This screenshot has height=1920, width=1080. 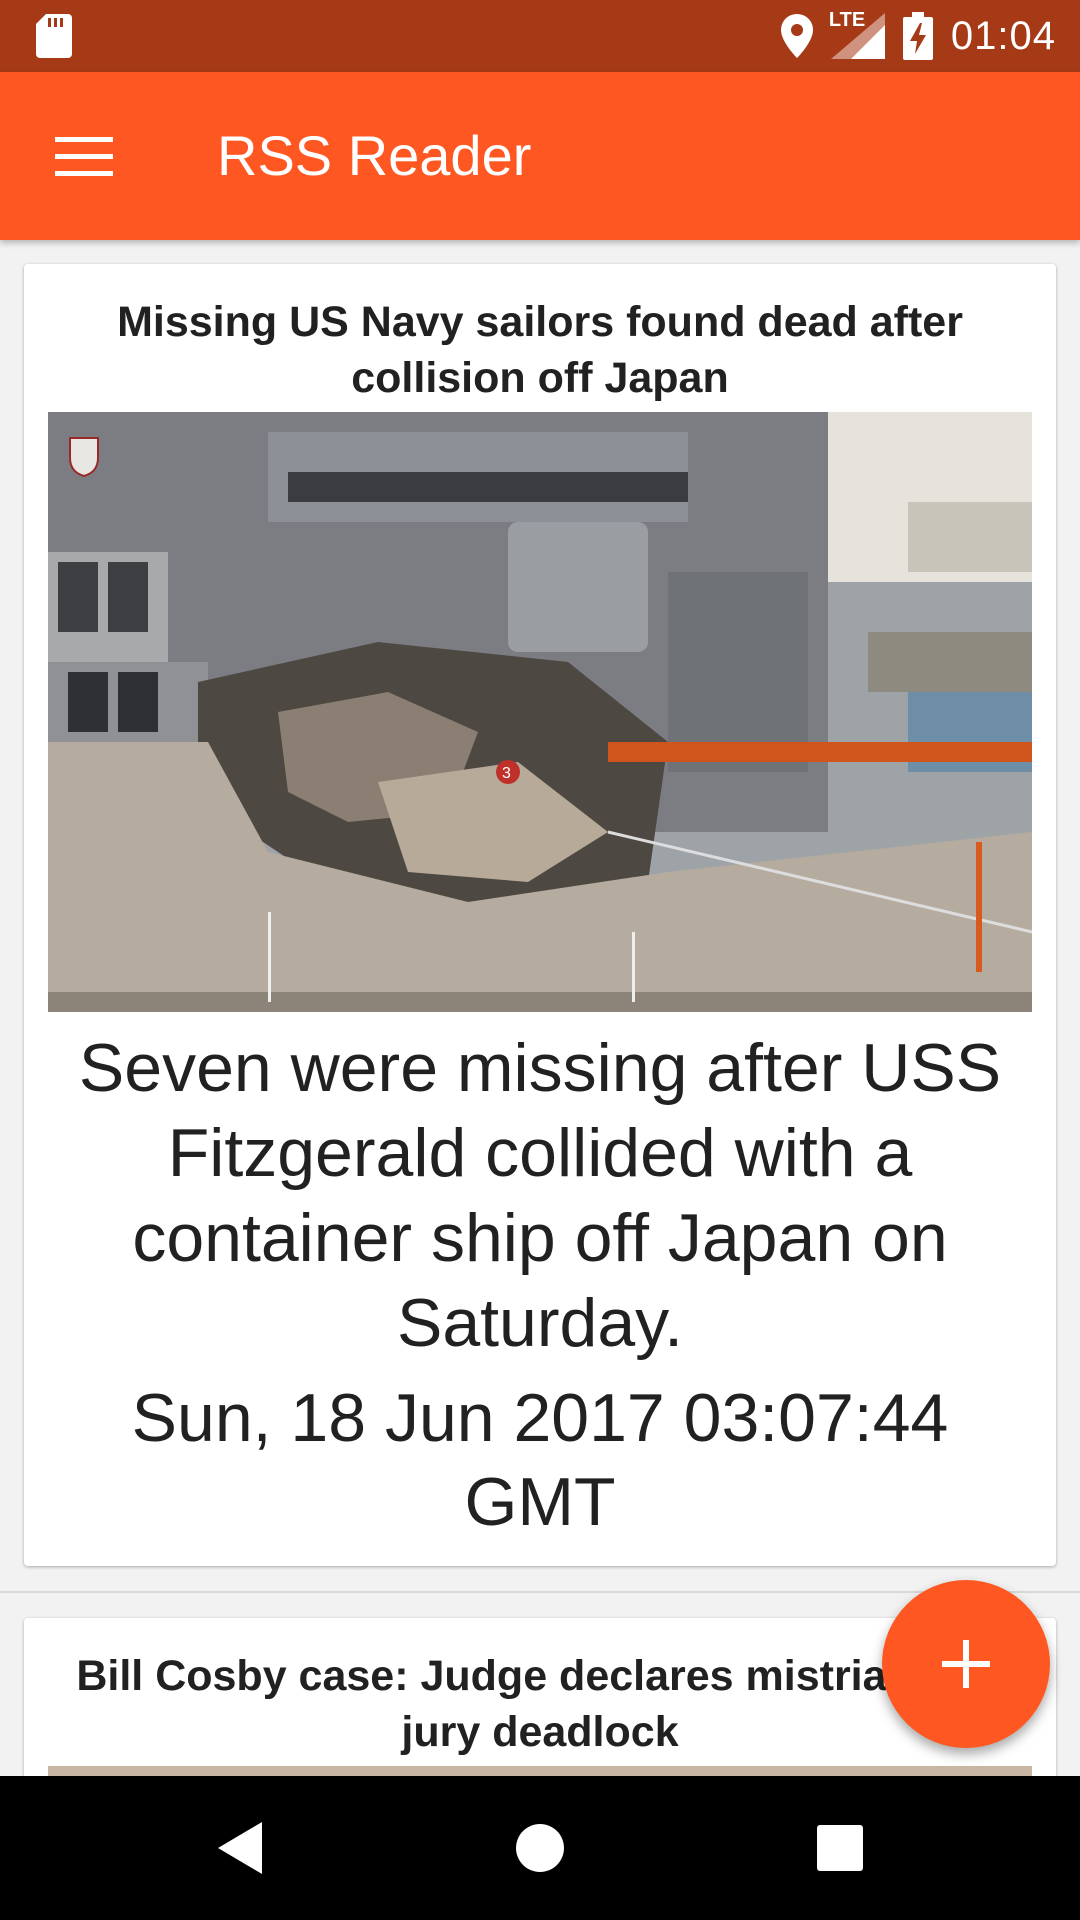 I want to click on plus-icon, so click(x=966, y=1664).